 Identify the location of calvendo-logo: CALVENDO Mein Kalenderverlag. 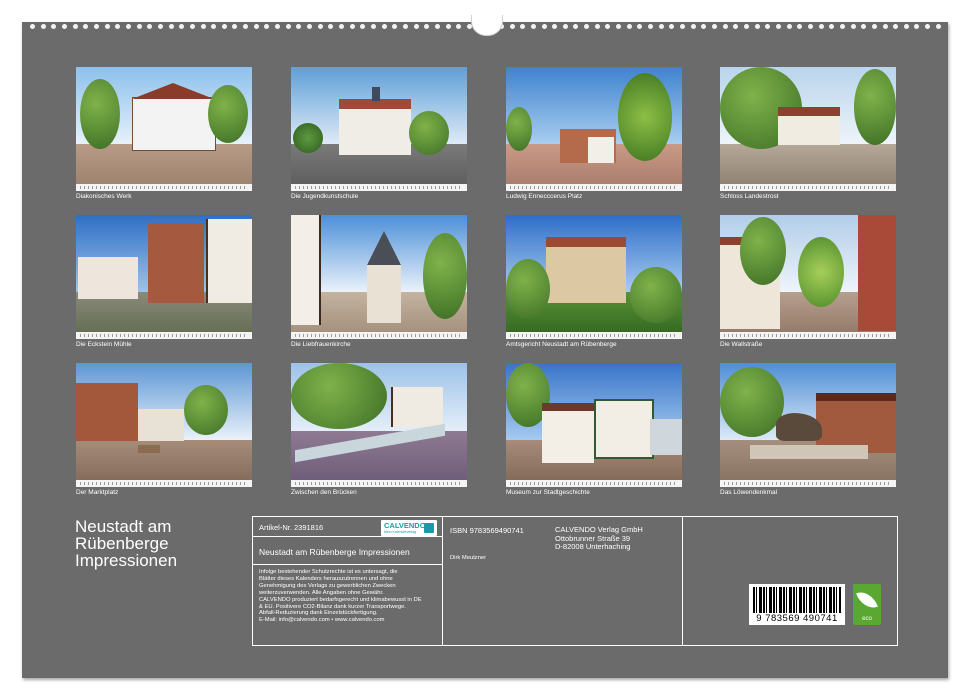
(409, 528).